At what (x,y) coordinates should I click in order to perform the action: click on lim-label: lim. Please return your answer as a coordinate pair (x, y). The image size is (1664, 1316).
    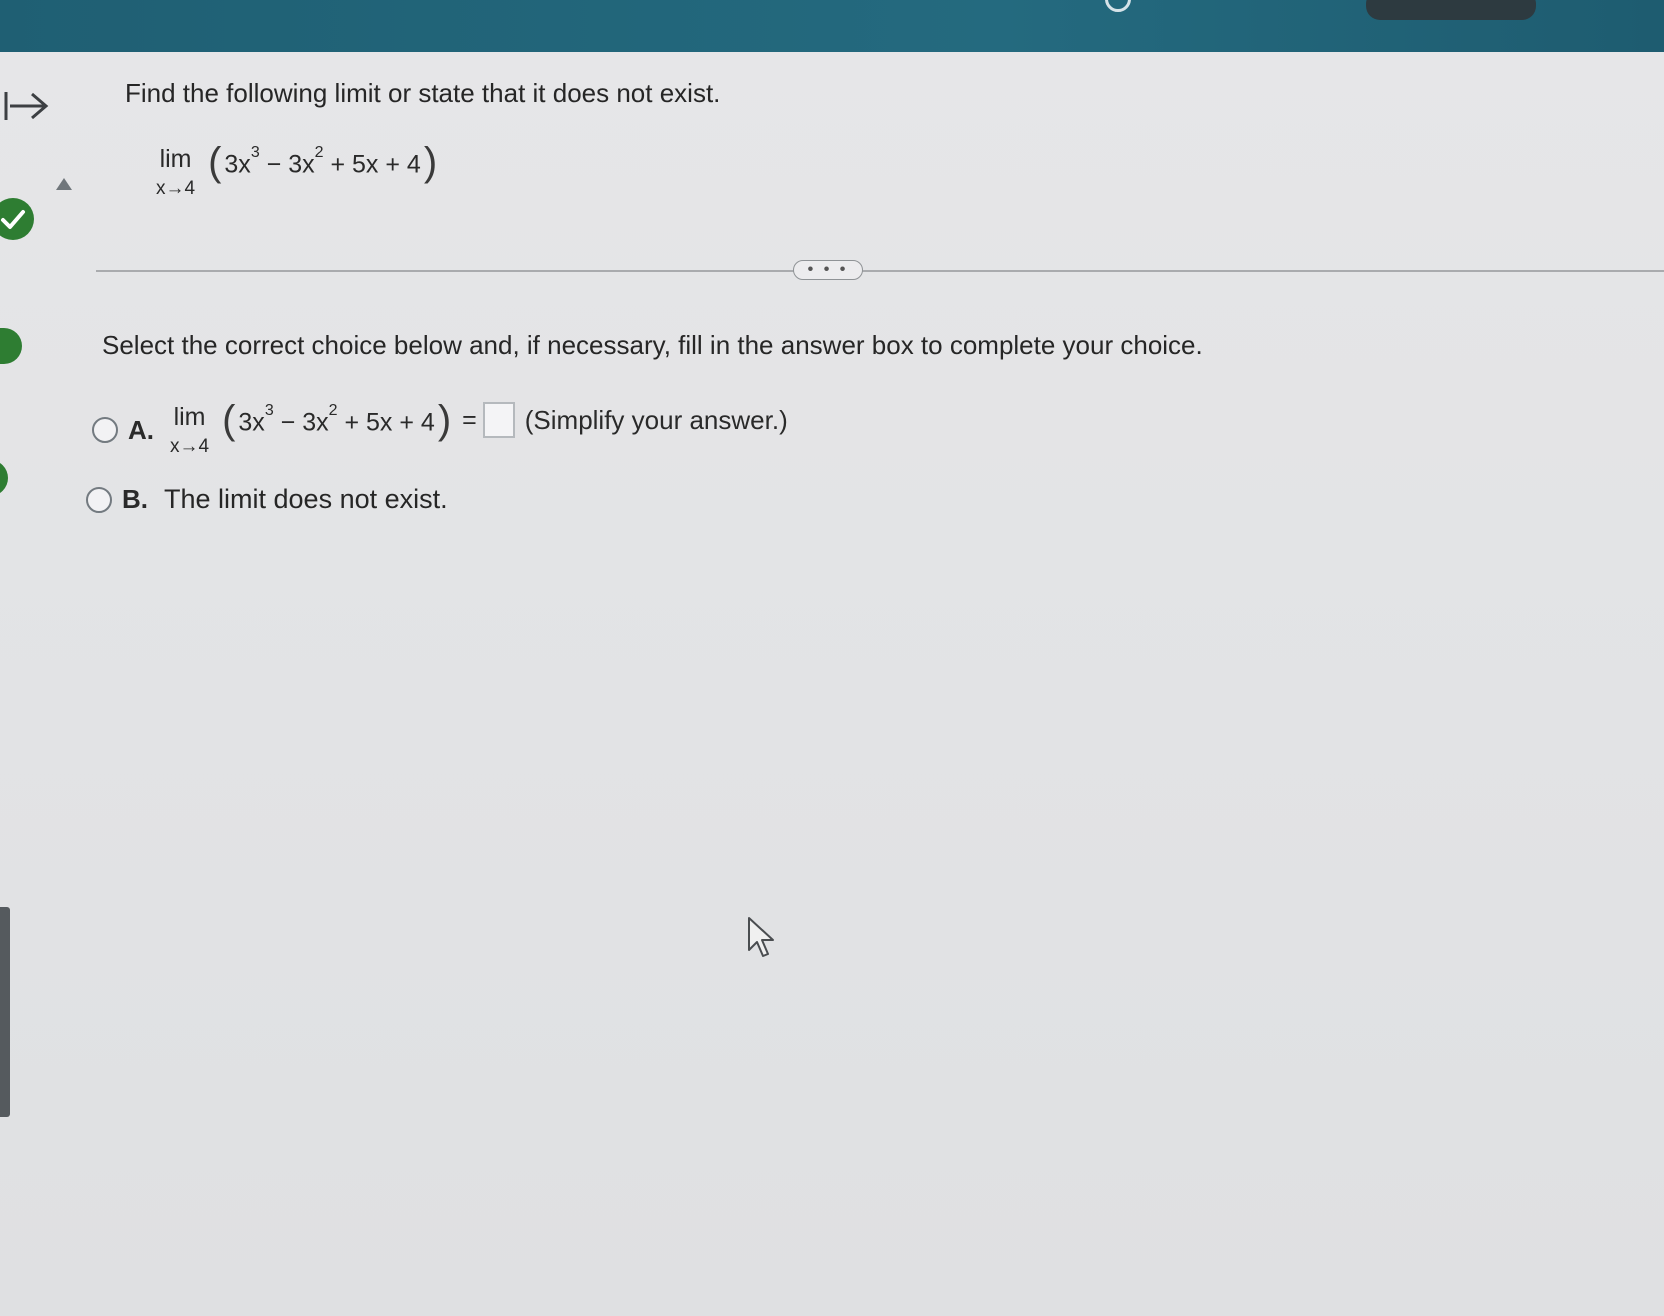
    Looking at the image, I should click on (175, 159).